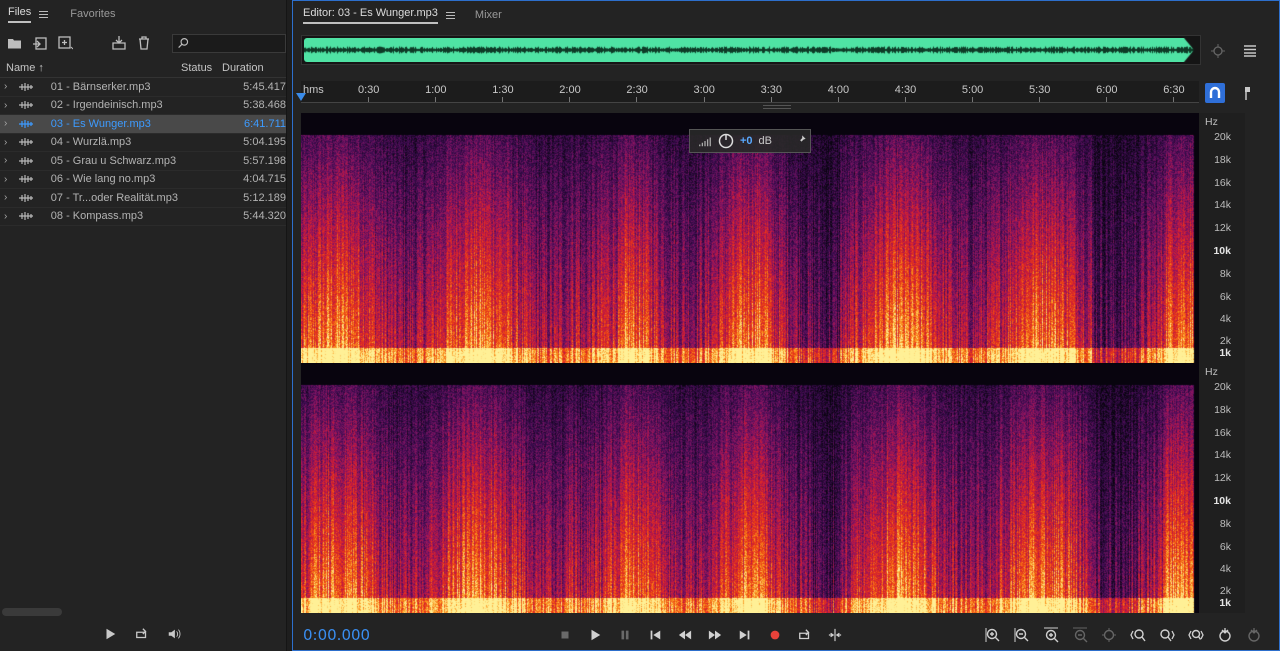 This screenshot has height=651, width=1280. What do you see at coordinates (1231, 93) in the screenshot?
I see `timeline-right-icons` at bounding box center [1231, 93].